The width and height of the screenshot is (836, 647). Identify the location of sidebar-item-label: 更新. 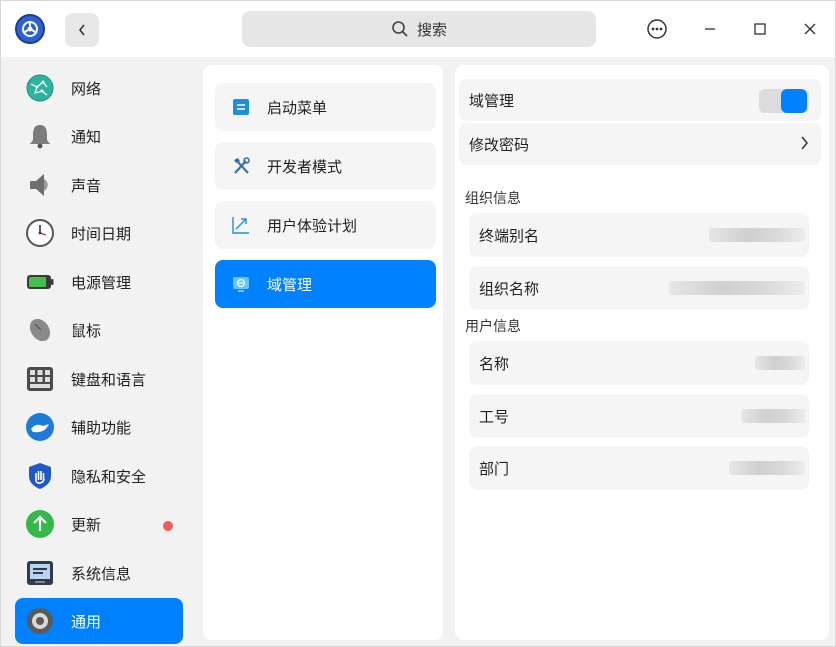
(86, 524).